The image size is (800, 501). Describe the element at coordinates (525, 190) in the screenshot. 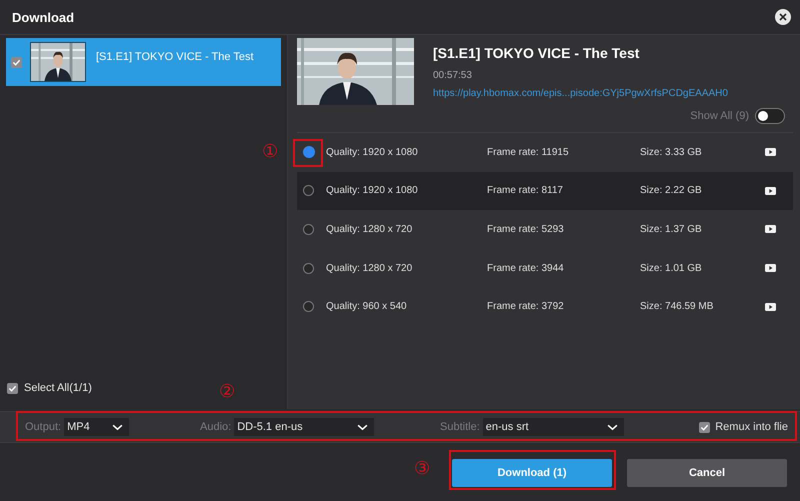

I see `frame-rate-text: Frame rate: 8117` at that location.